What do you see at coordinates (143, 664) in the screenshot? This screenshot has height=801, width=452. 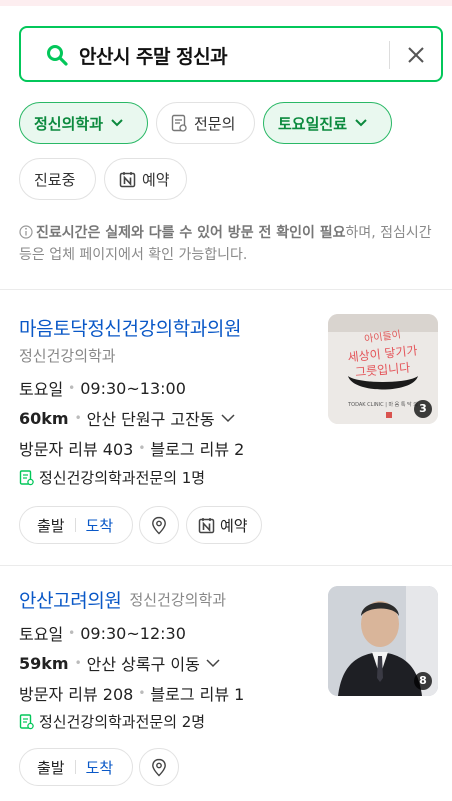 I see `address: 안산 상록구 이동` at bounding box center [143, 664].